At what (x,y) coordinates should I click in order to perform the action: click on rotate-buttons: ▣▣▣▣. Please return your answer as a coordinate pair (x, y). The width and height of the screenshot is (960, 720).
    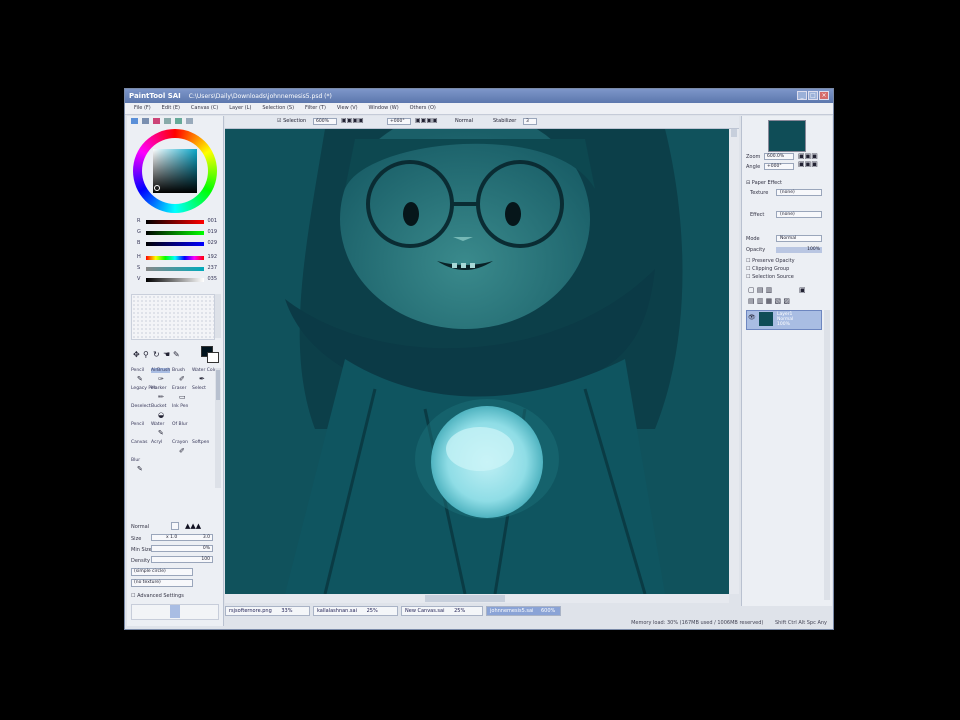
    Looking at the image, I should click on (426, 120).